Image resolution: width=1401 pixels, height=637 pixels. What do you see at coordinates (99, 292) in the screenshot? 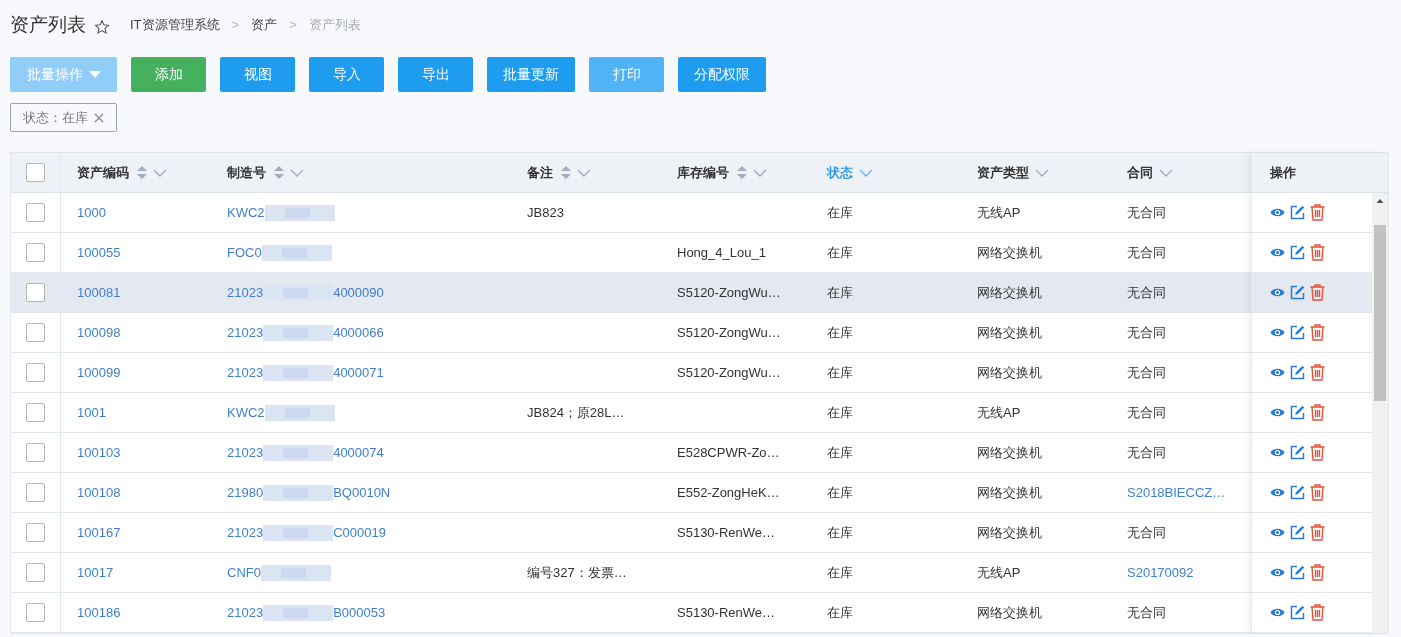
I see `asset-code-link: 100081` at bounding box center [99, 292].